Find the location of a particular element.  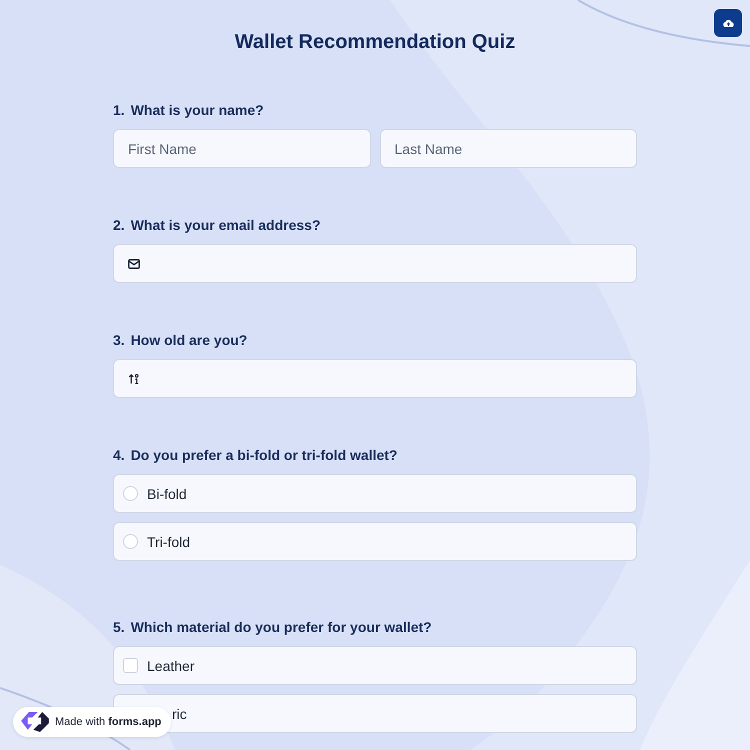

question-text: What is your name? is located at coordinates (197, 110).